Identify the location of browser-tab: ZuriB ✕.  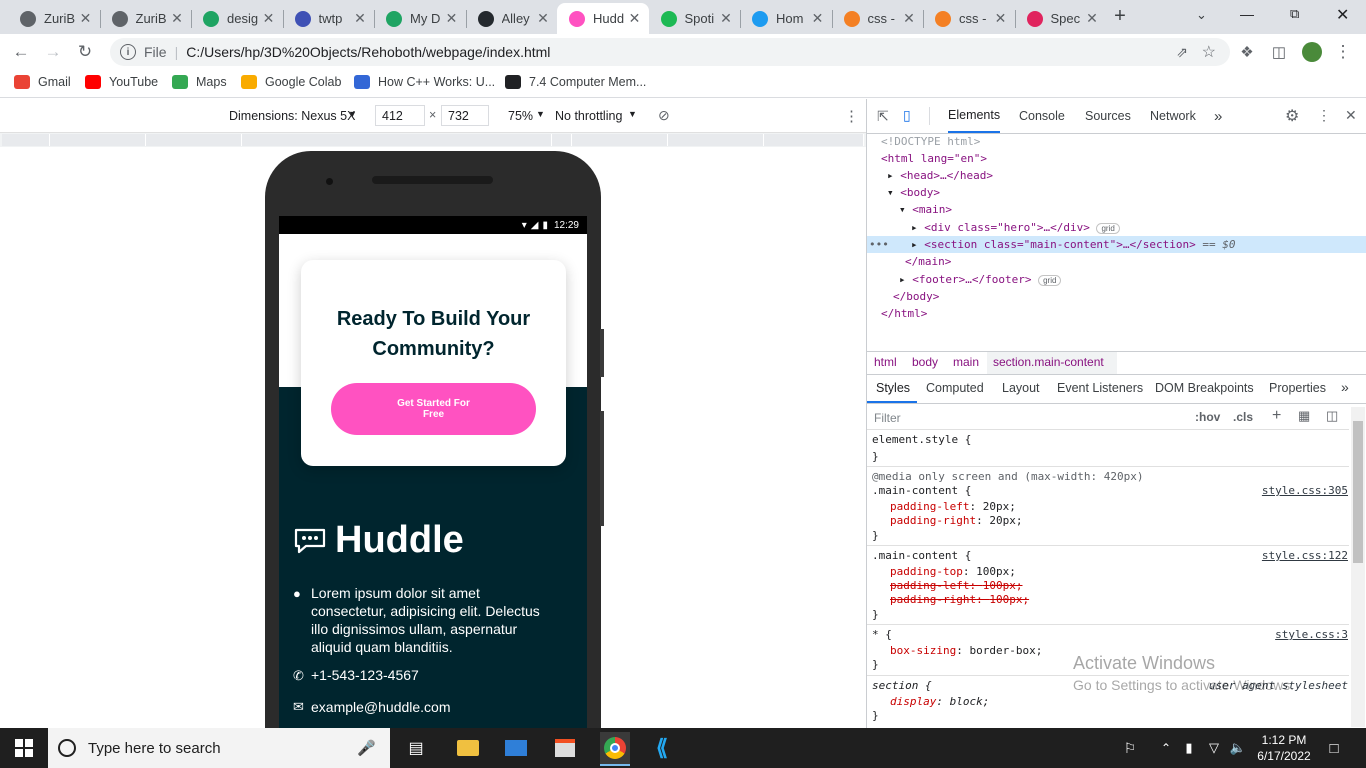
(146, 18).